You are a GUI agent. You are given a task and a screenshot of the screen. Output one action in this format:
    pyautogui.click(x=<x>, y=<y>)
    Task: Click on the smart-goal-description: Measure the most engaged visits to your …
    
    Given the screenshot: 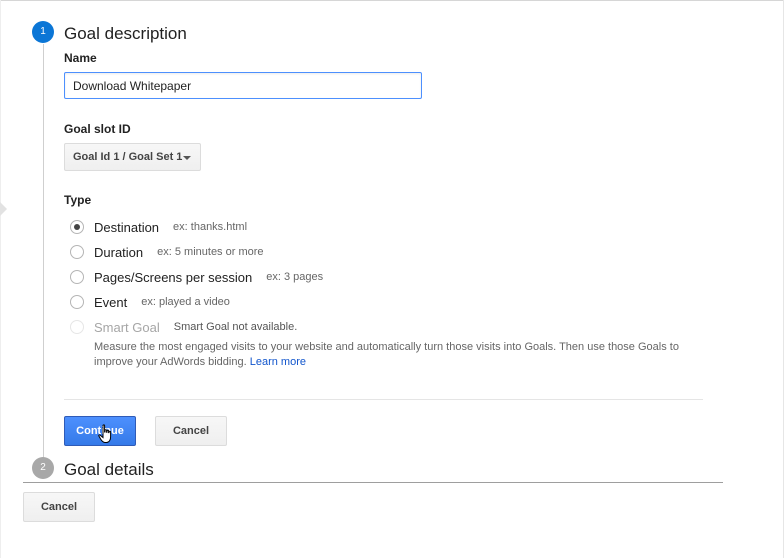 What is the action you would take?
    pyautogui.click(x=394, y=355)
    